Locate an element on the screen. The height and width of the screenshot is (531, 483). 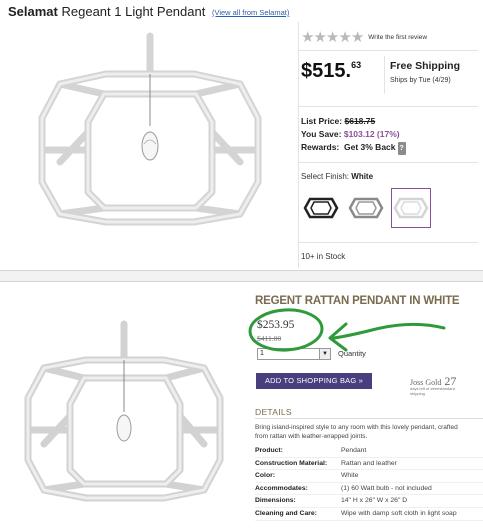
shipping-info: Free Shipping Ships by Tue (4/29) is located at coordinates (425, 72).